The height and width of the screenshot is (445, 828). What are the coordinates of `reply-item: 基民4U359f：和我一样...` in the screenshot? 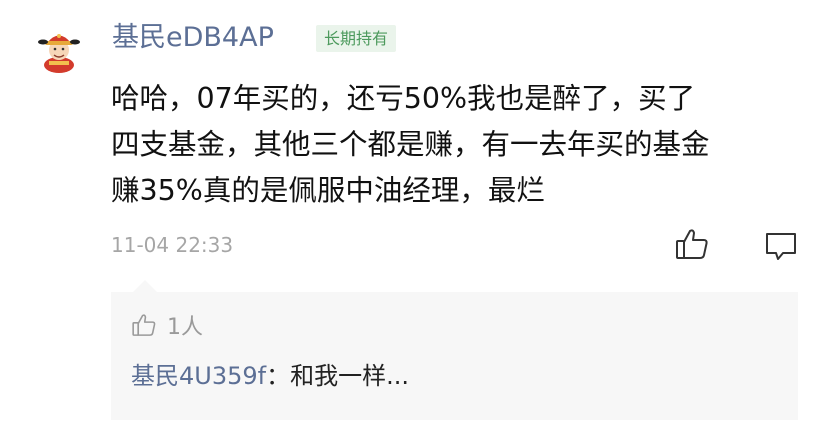 It's located at (270, 376).